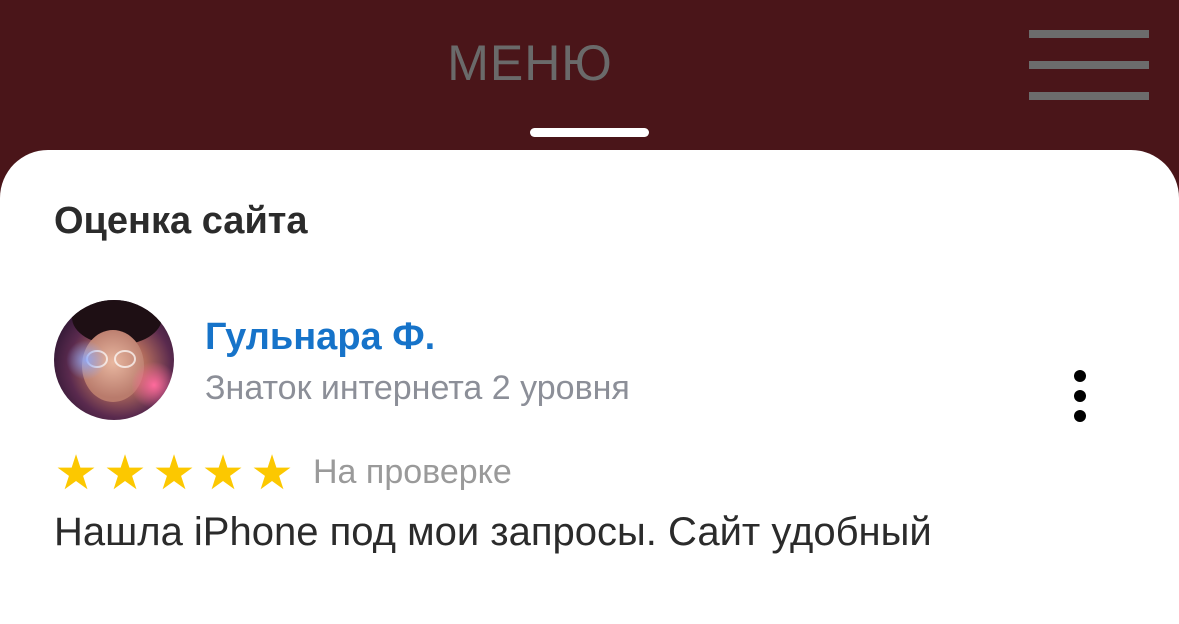 The height and width of the screenshot is (624, 1179). I want to click on menu-title: МЕНЮ, so click(530, 63).